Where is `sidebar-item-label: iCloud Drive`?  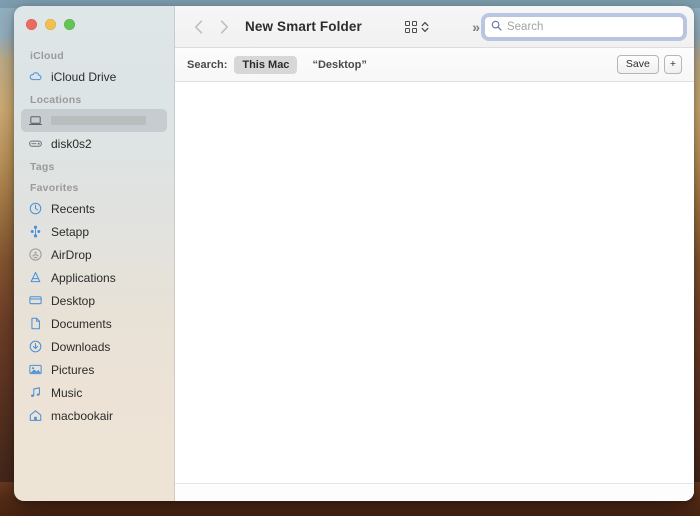 sidebar-item-label: iCloud Drive is located at coordinates (84, 76).